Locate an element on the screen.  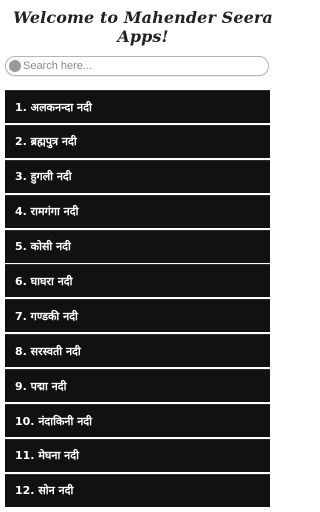
list-item: 6. घाघरा नदी is located at coordinates (137, 281).